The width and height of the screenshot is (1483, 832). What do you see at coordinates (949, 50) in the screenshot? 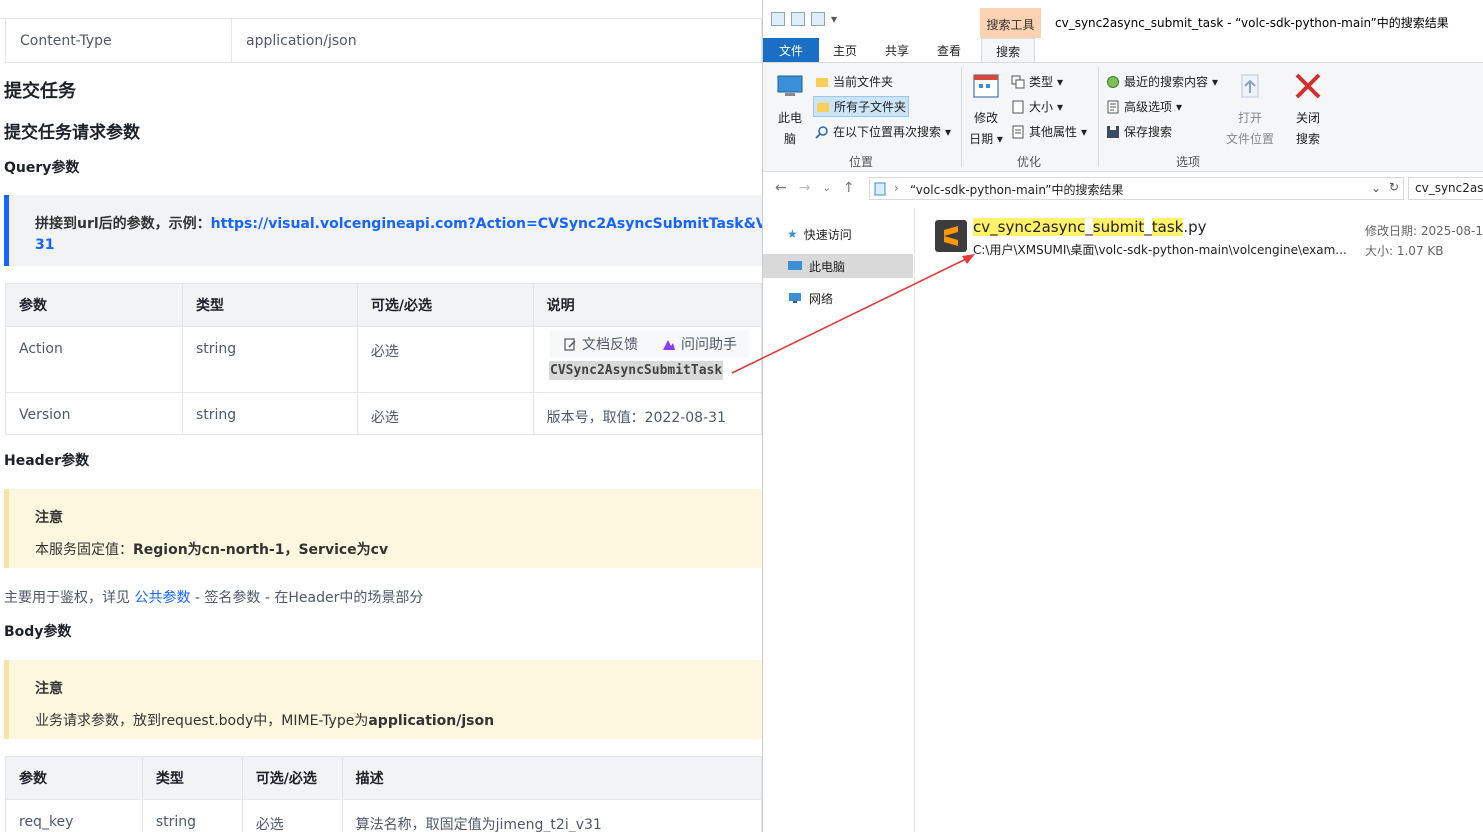
I see `tab-view: 查看` at bounding box center [949, 50].